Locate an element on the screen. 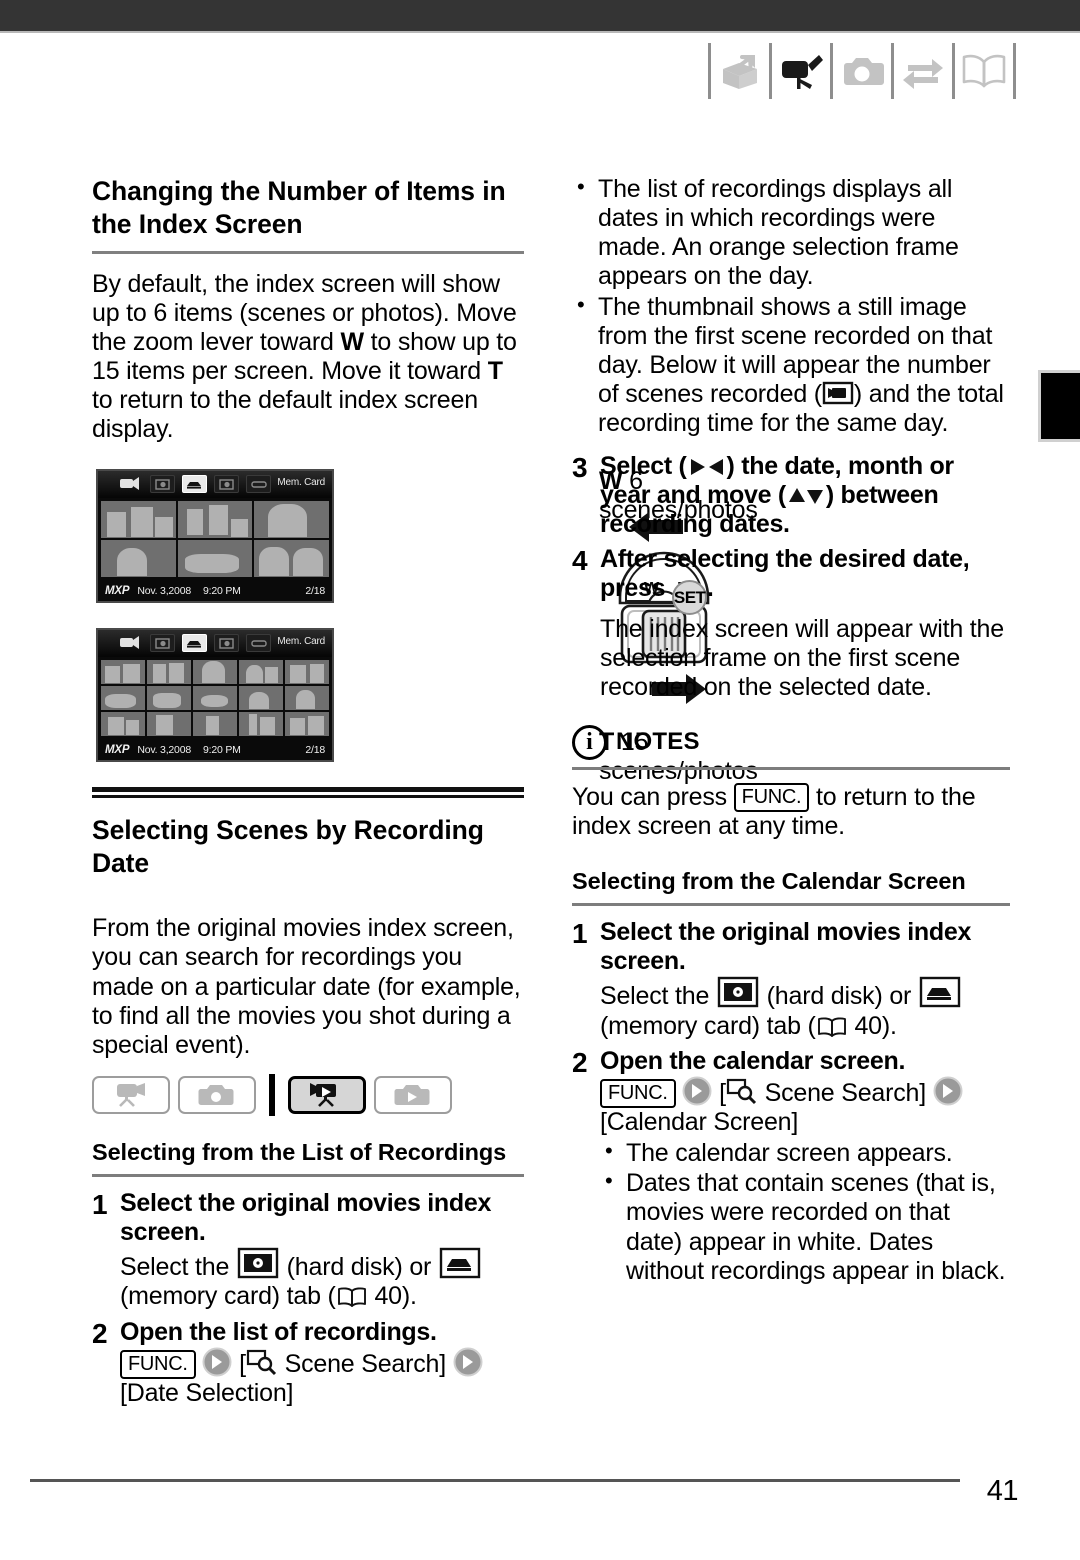  zoom-lever-illustration: W 6 scenes/photos W T 15 scenes/photos is located at coordinates (550, 624).